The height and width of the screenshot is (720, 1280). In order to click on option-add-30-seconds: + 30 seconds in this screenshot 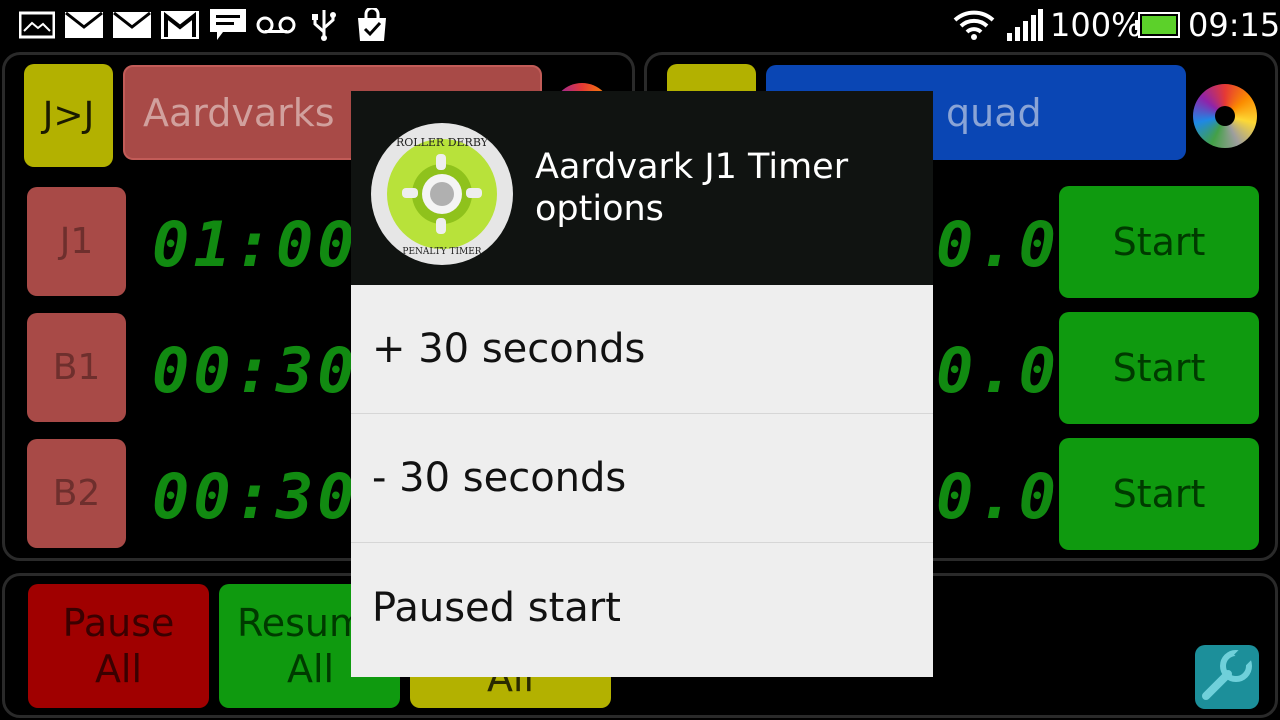, I will do `click(642, 349)`.